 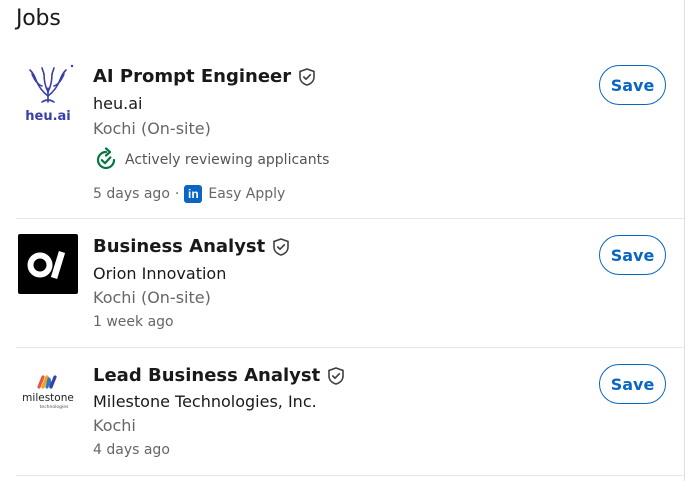 What do you see at coordinates (205, 401) in the screenshot?
I see `company-name: Milestone Technologies, Inc.` at bounding box center [205, 401].